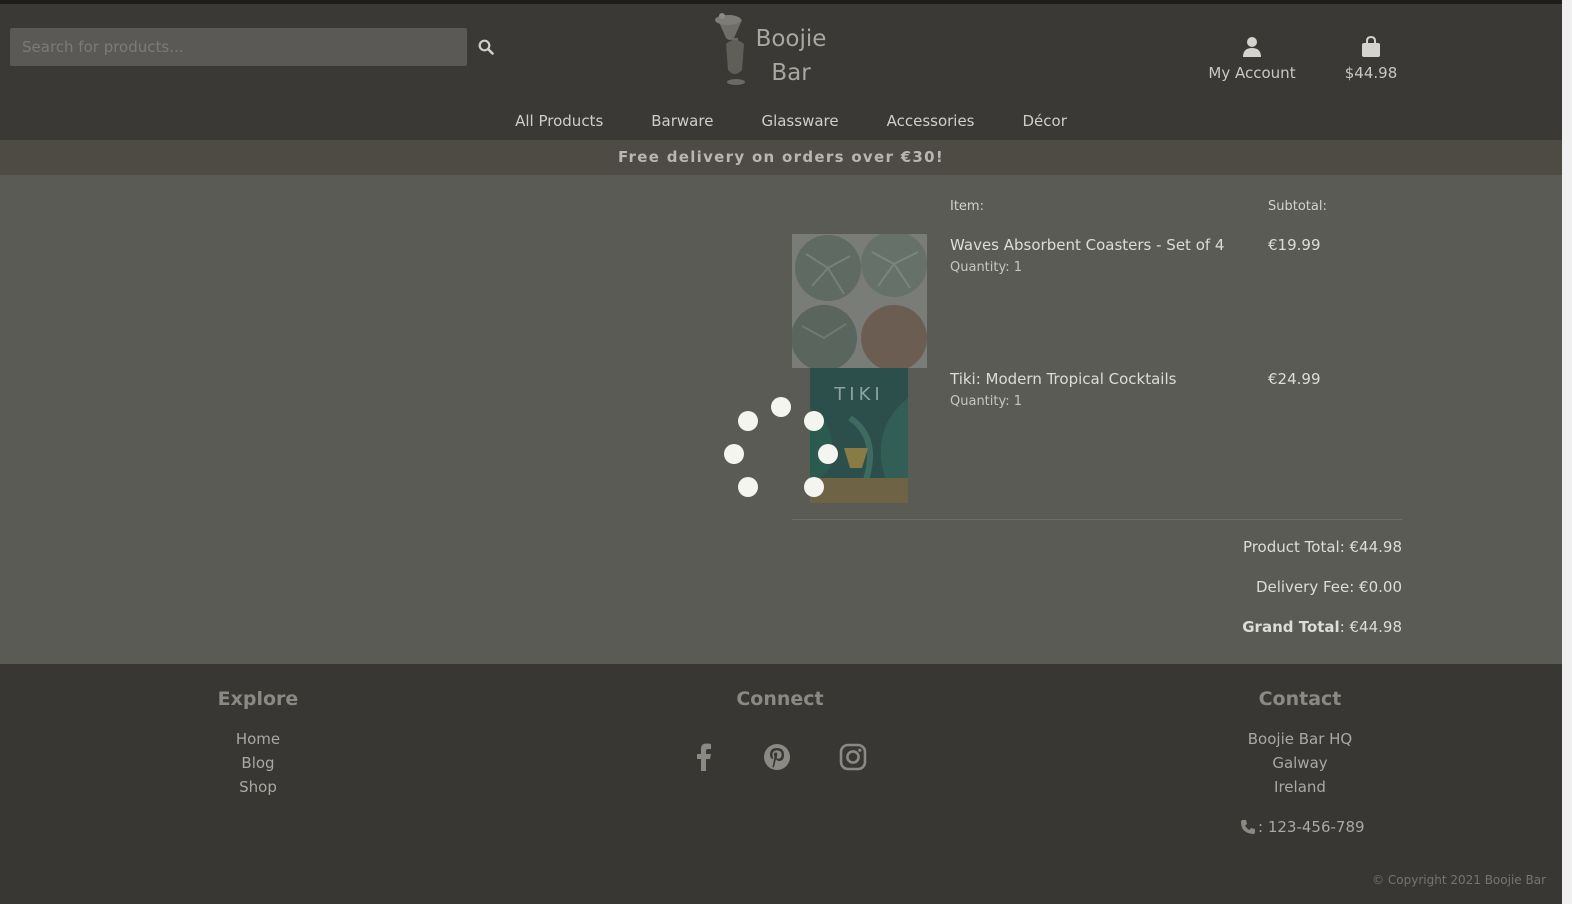 This screenshot has height=904, width=1572. I want to click on facebook-icon, so click(704, 757).